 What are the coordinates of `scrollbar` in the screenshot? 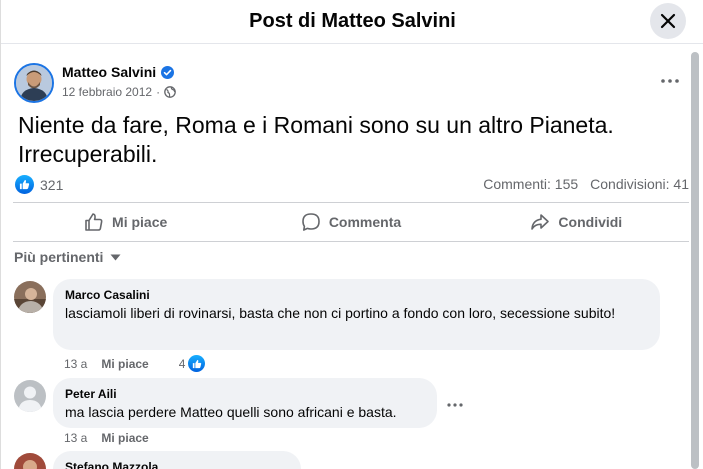 It's located at (695, 260).